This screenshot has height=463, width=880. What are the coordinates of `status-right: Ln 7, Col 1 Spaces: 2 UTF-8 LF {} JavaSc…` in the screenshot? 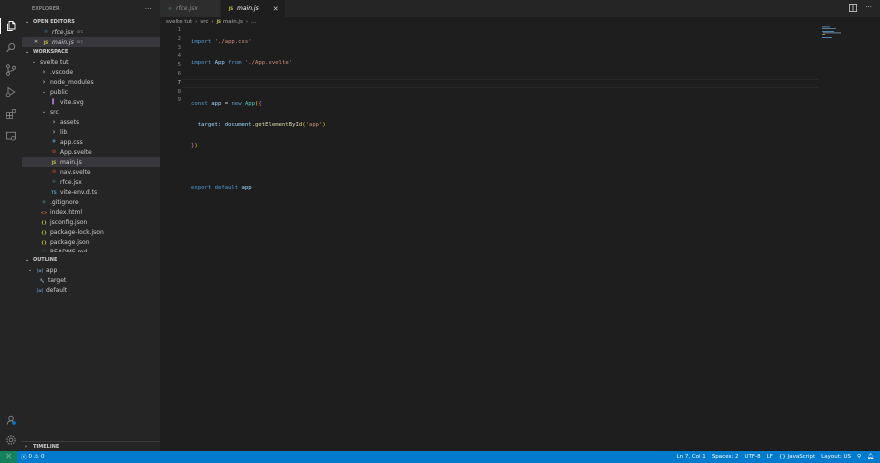 It's located at (775, 457).